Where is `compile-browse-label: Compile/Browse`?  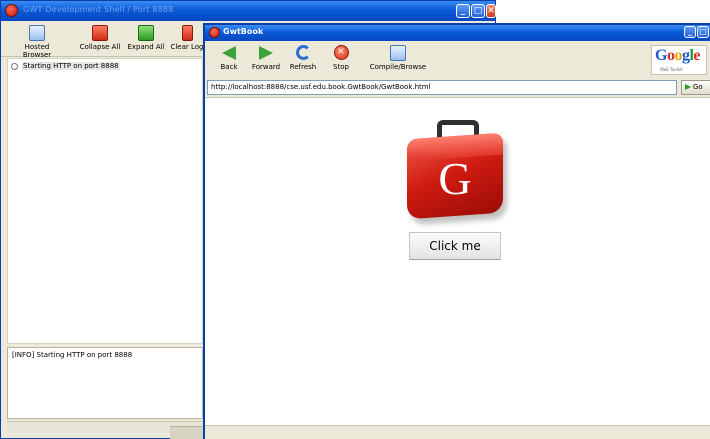 compile-browse-label: Compile/Browse is located at coordinates (398, 67).